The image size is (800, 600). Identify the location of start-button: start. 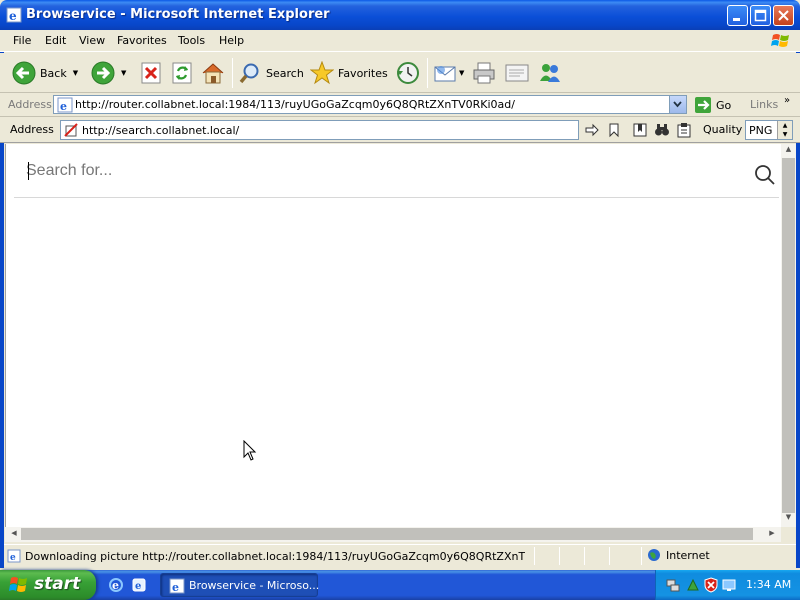
(48, 585).